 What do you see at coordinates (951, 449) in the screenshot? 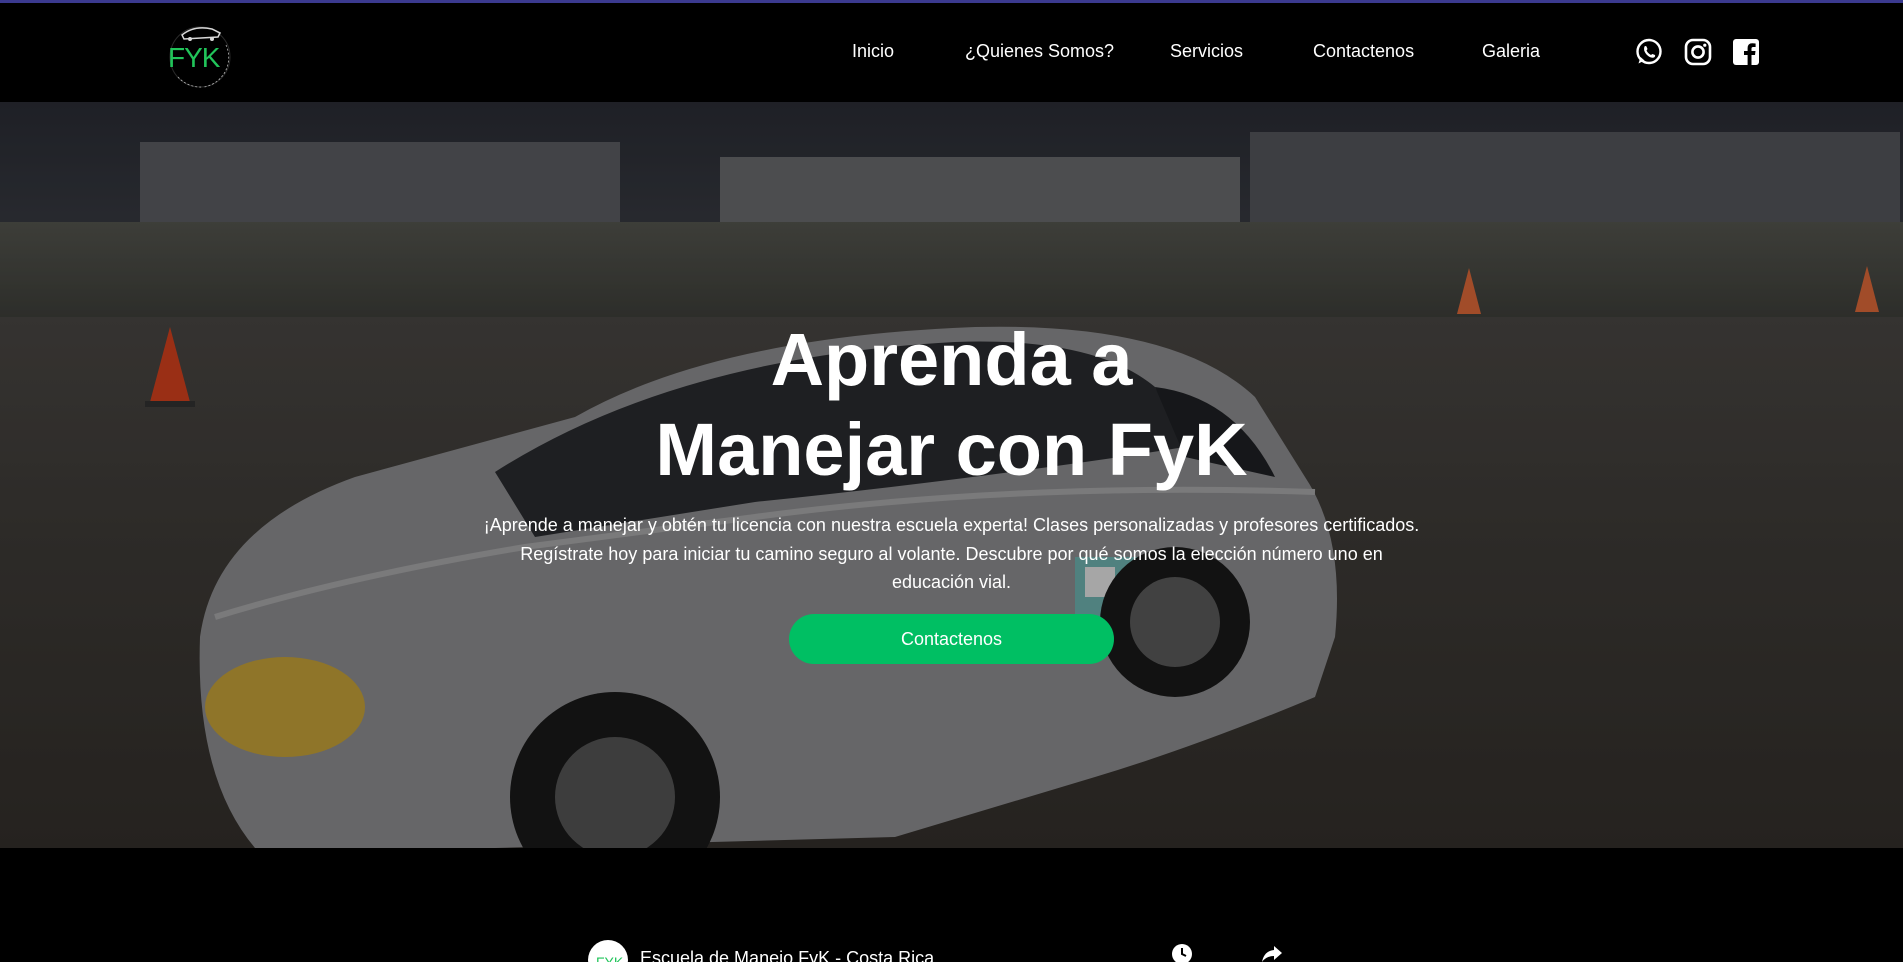
I see `hero-title-line-2: Manejar con FyK` at bounding box center [951, 449].